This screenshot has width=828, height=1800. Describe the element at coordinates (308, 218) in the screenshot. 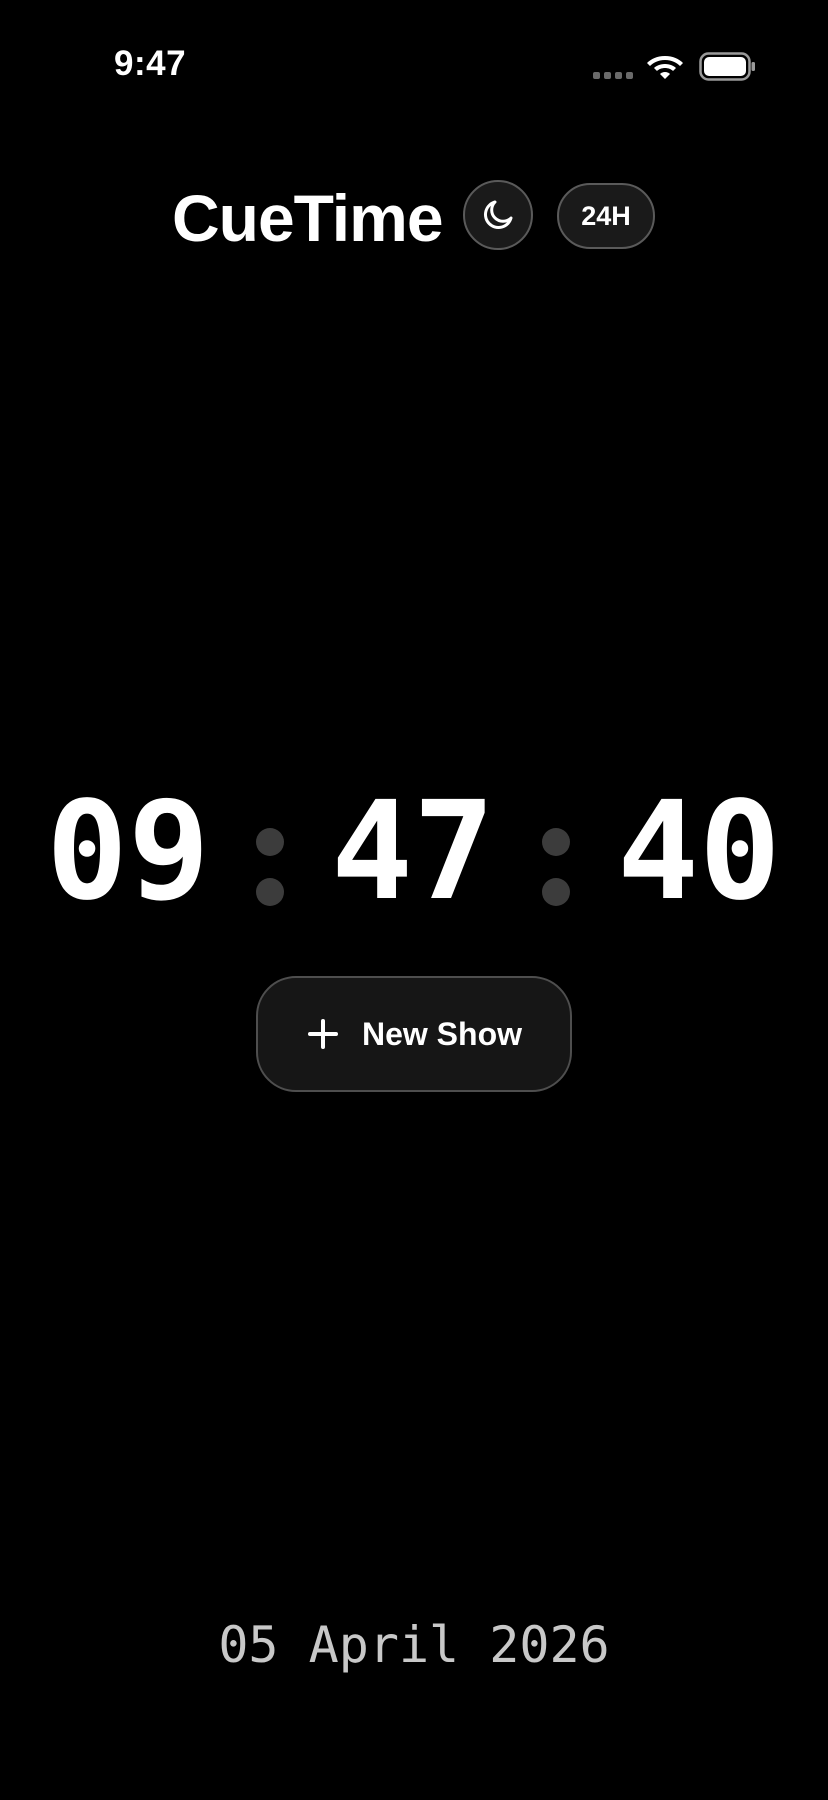

I see `app-title: CueTime` at that location.